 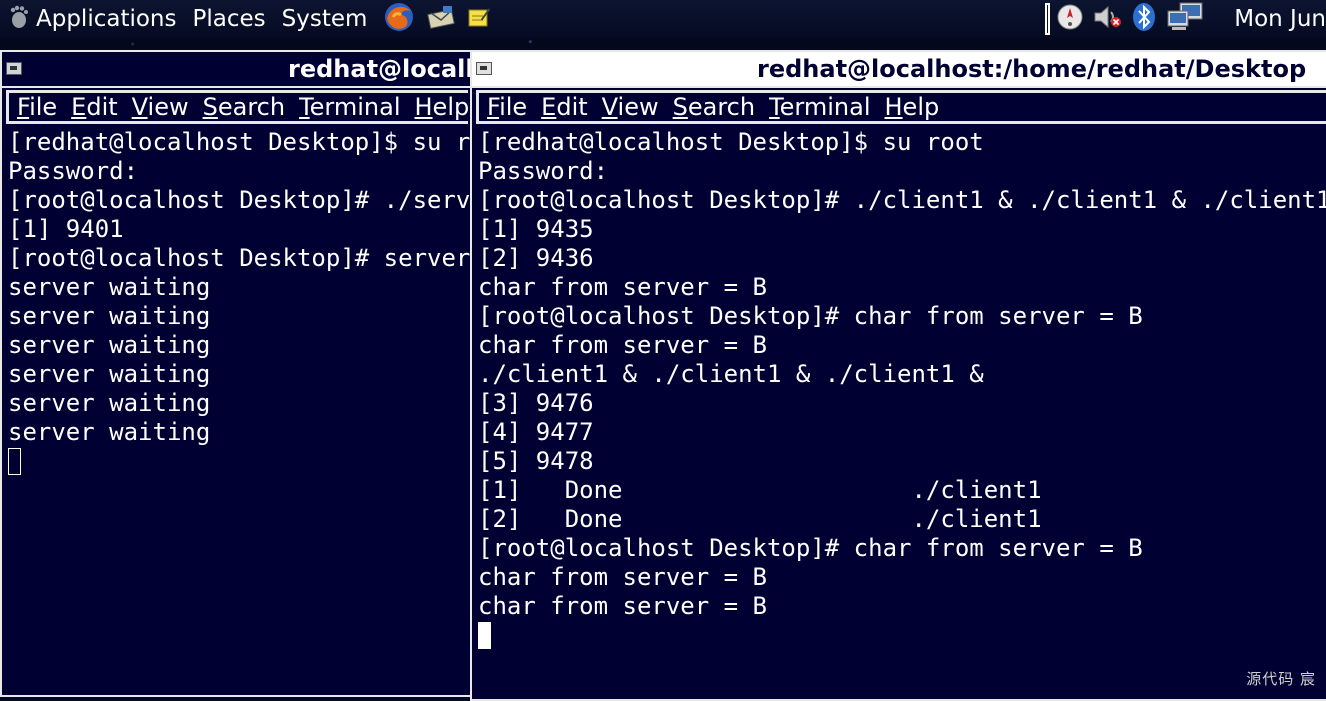 I want to click on right-menubar: File Edit View Search Terminal Help, so click(x=901, y=107).